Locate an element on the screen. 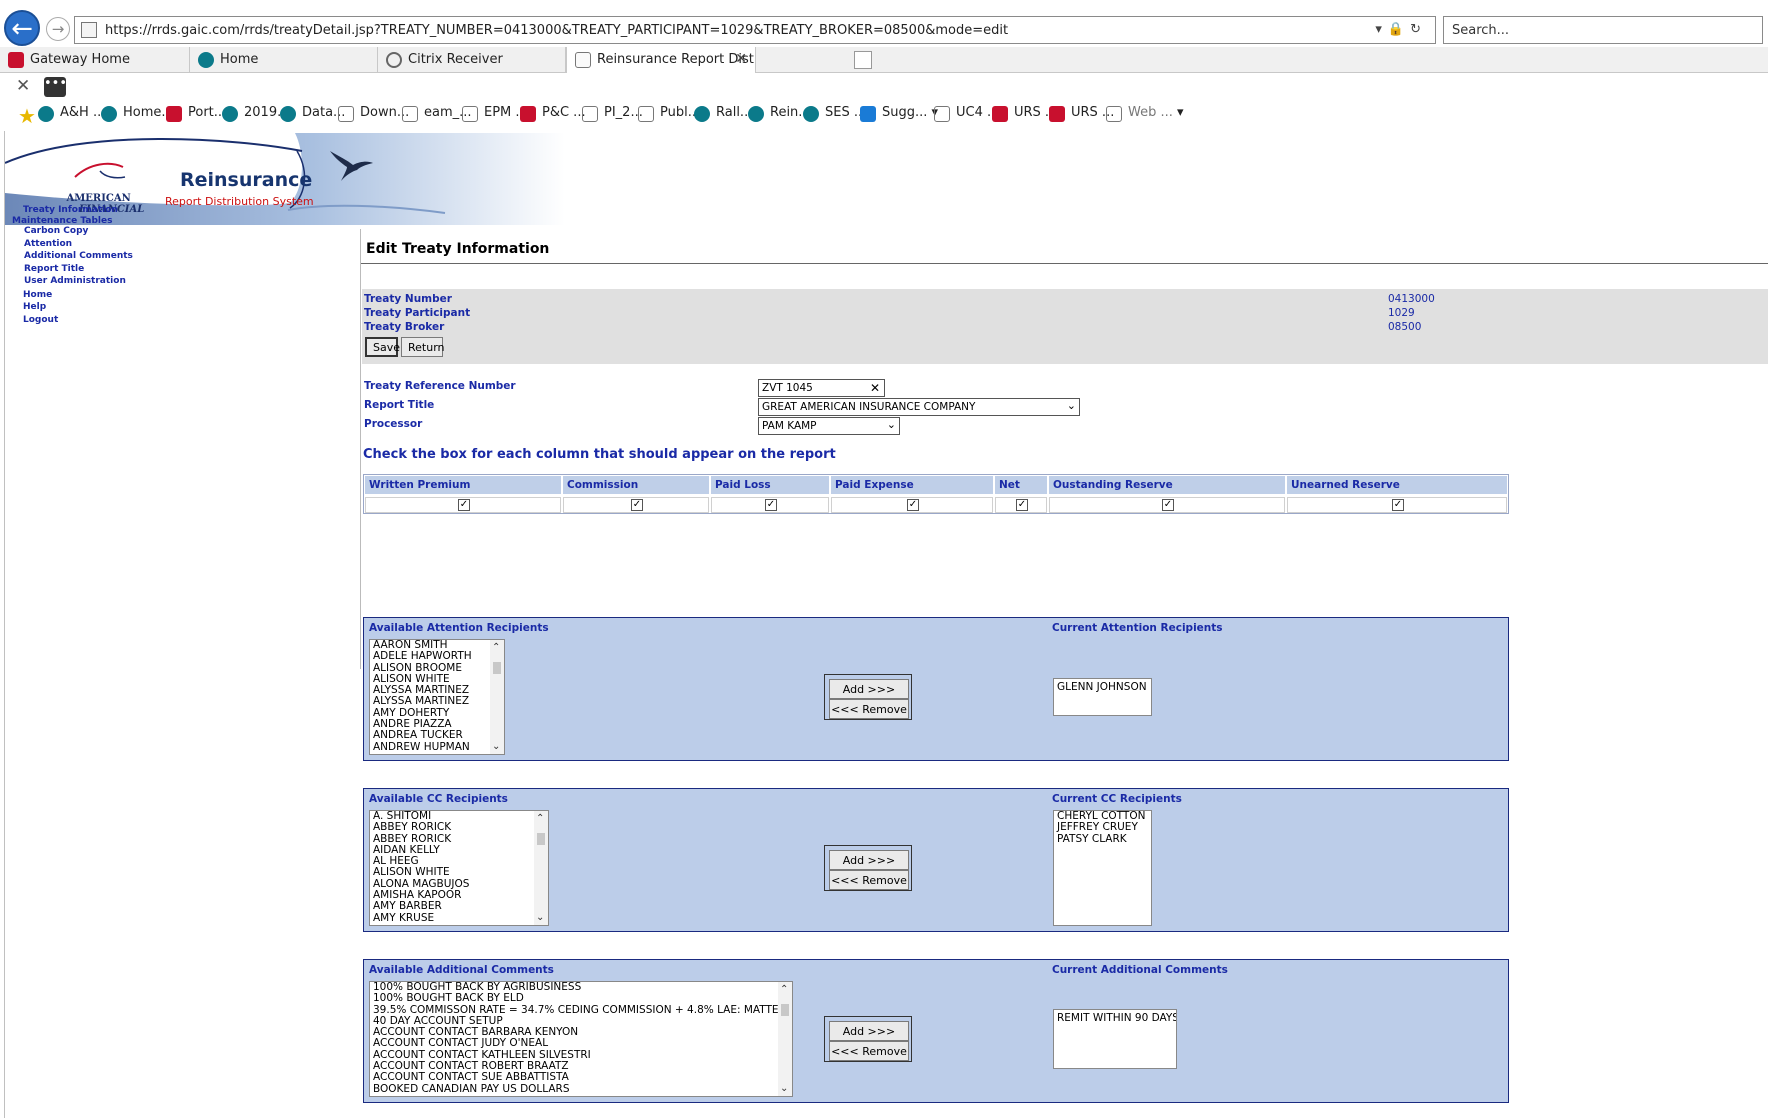 Image resolution: width=1768 pixels, height=1118 pixels. save-button: Save is located at coordinates (382, 347).